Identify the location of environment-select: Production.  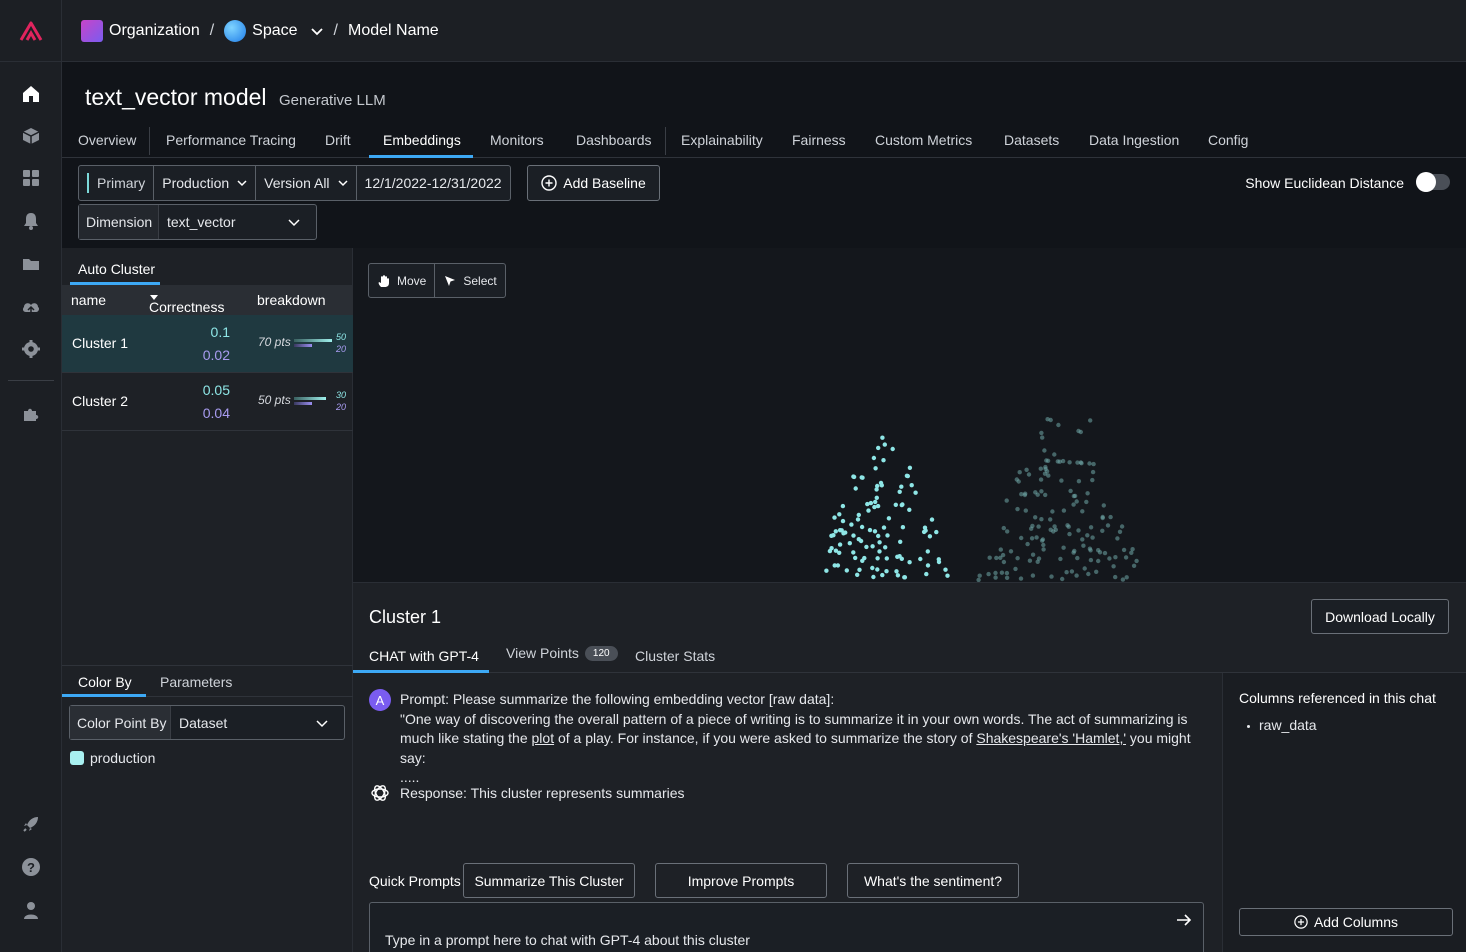
(205, 183).